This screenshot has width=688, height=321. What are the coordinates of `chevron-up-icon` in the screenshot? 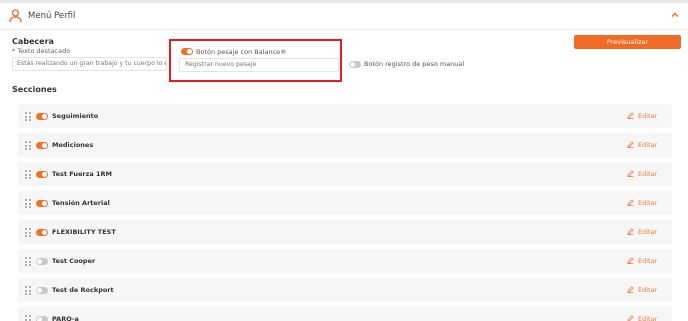 It's located at (675, 15).